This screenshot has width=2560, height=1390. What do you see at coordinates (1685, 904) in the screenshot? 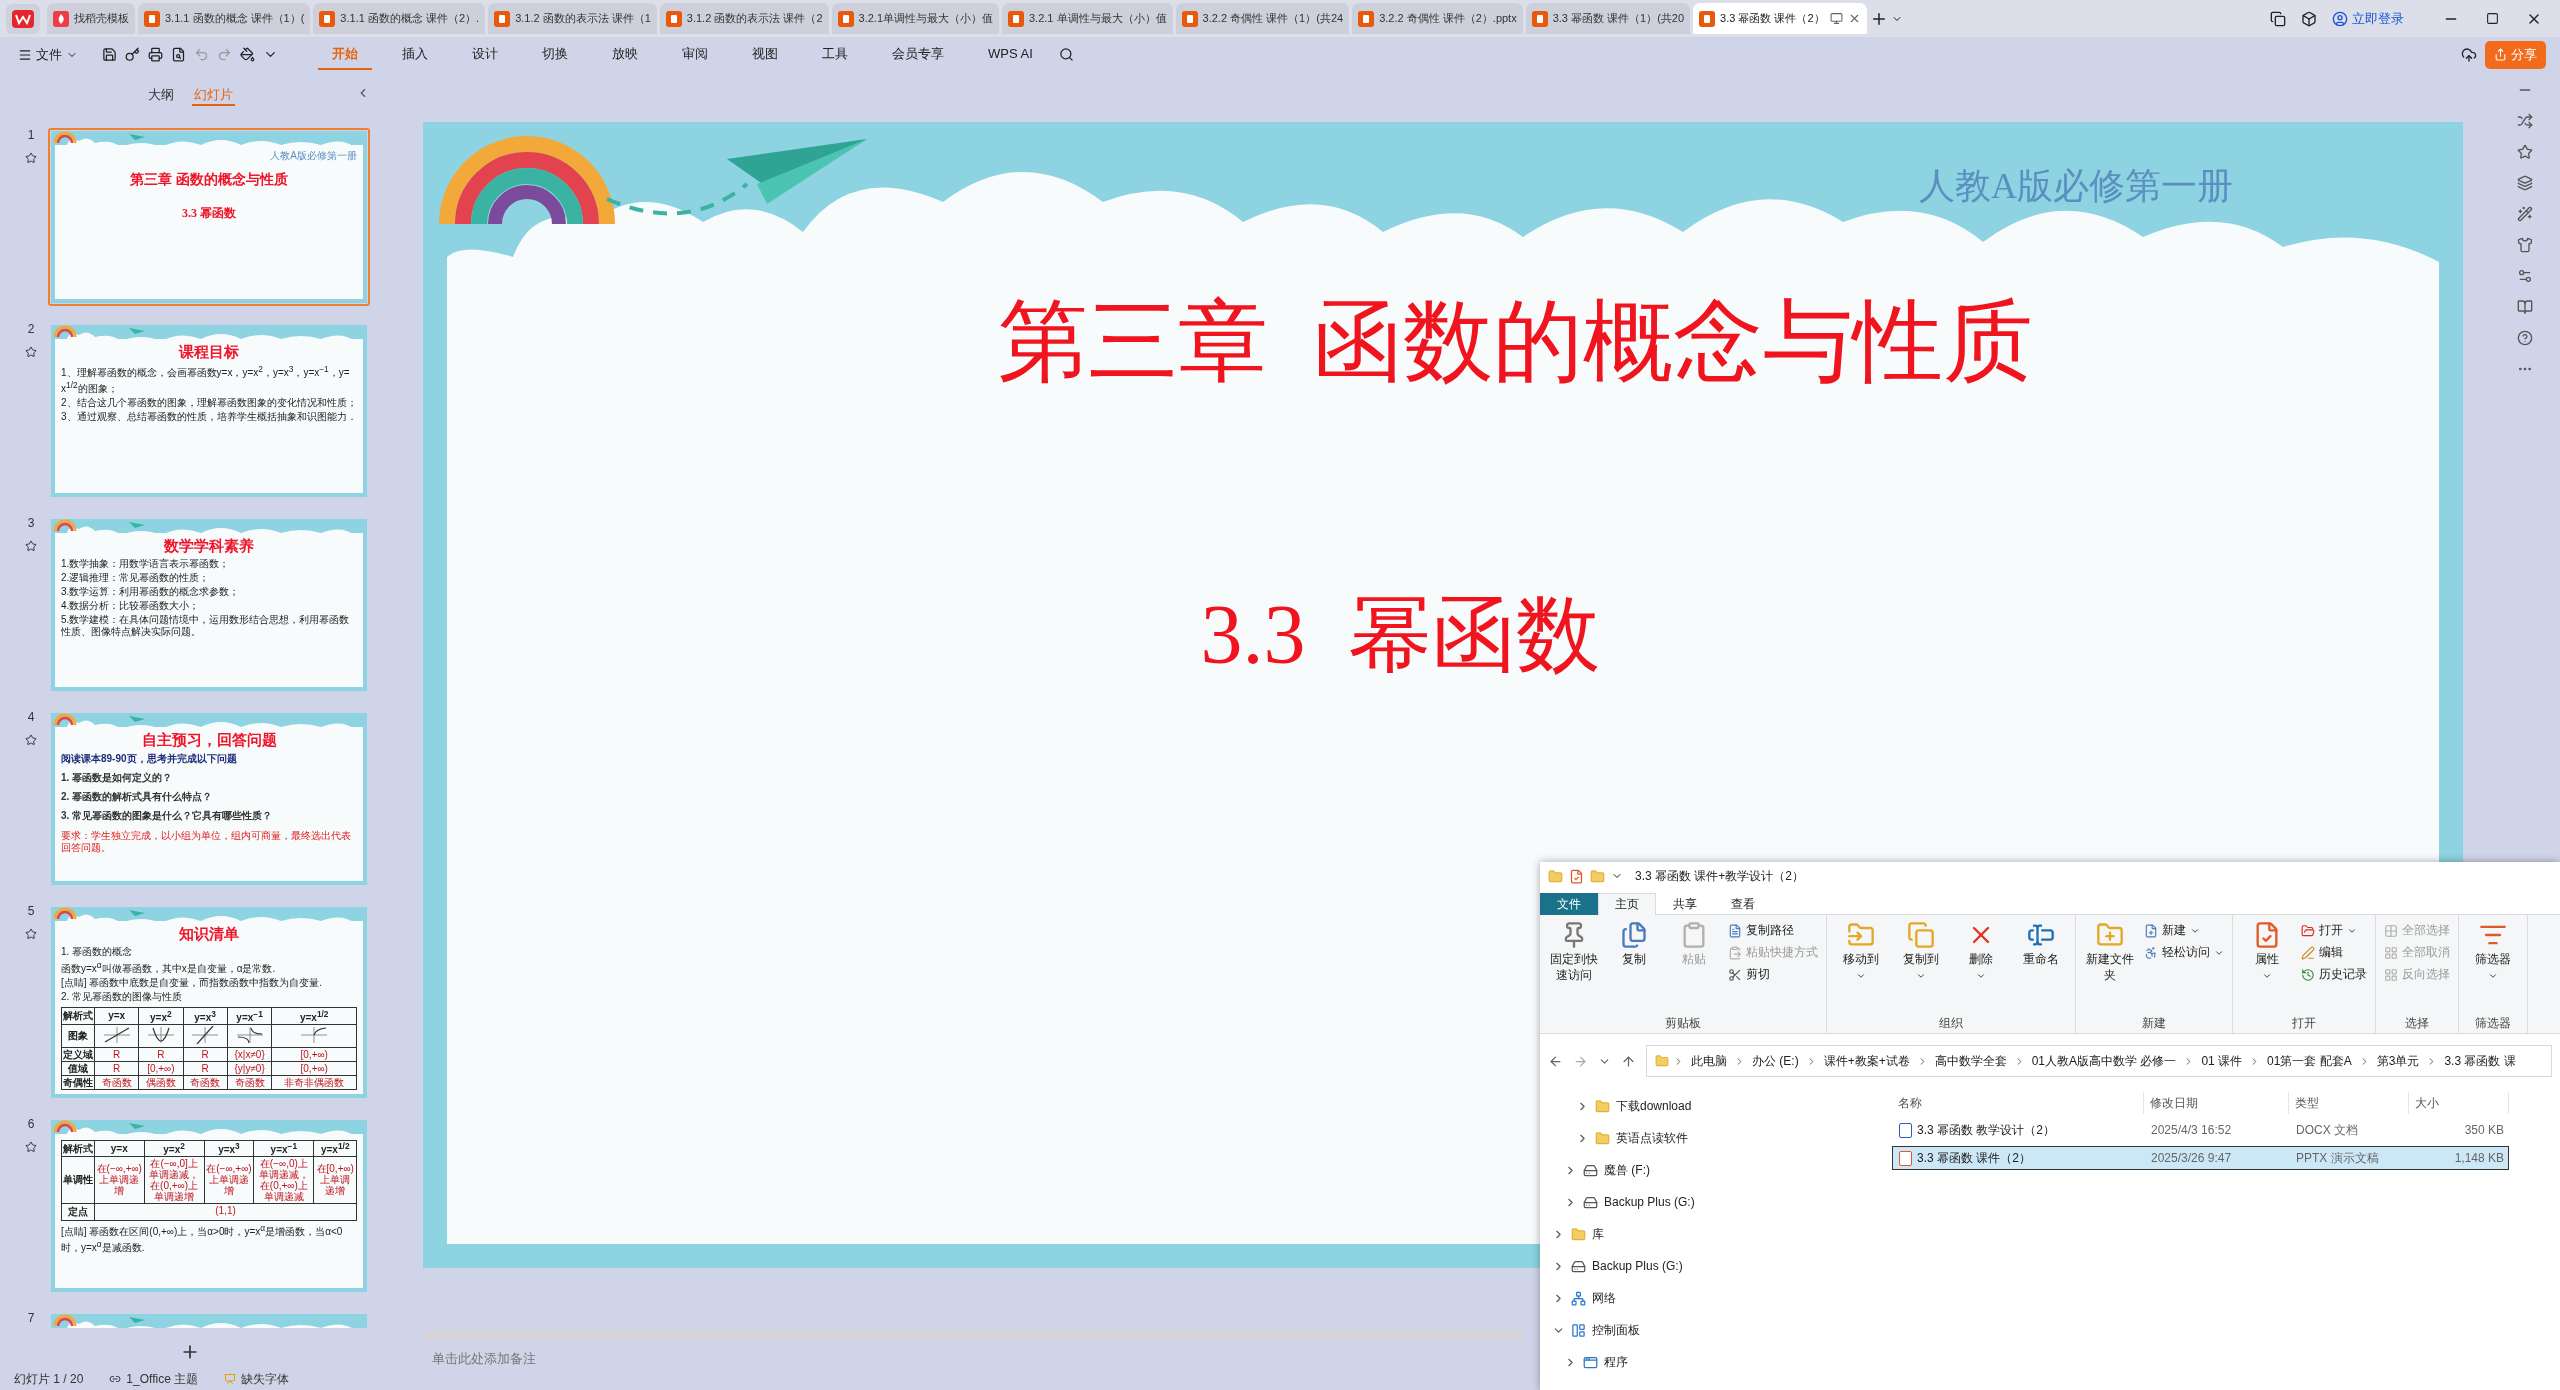
I see `ribbon-tab: 共享` at bounding box center [1685, 904].